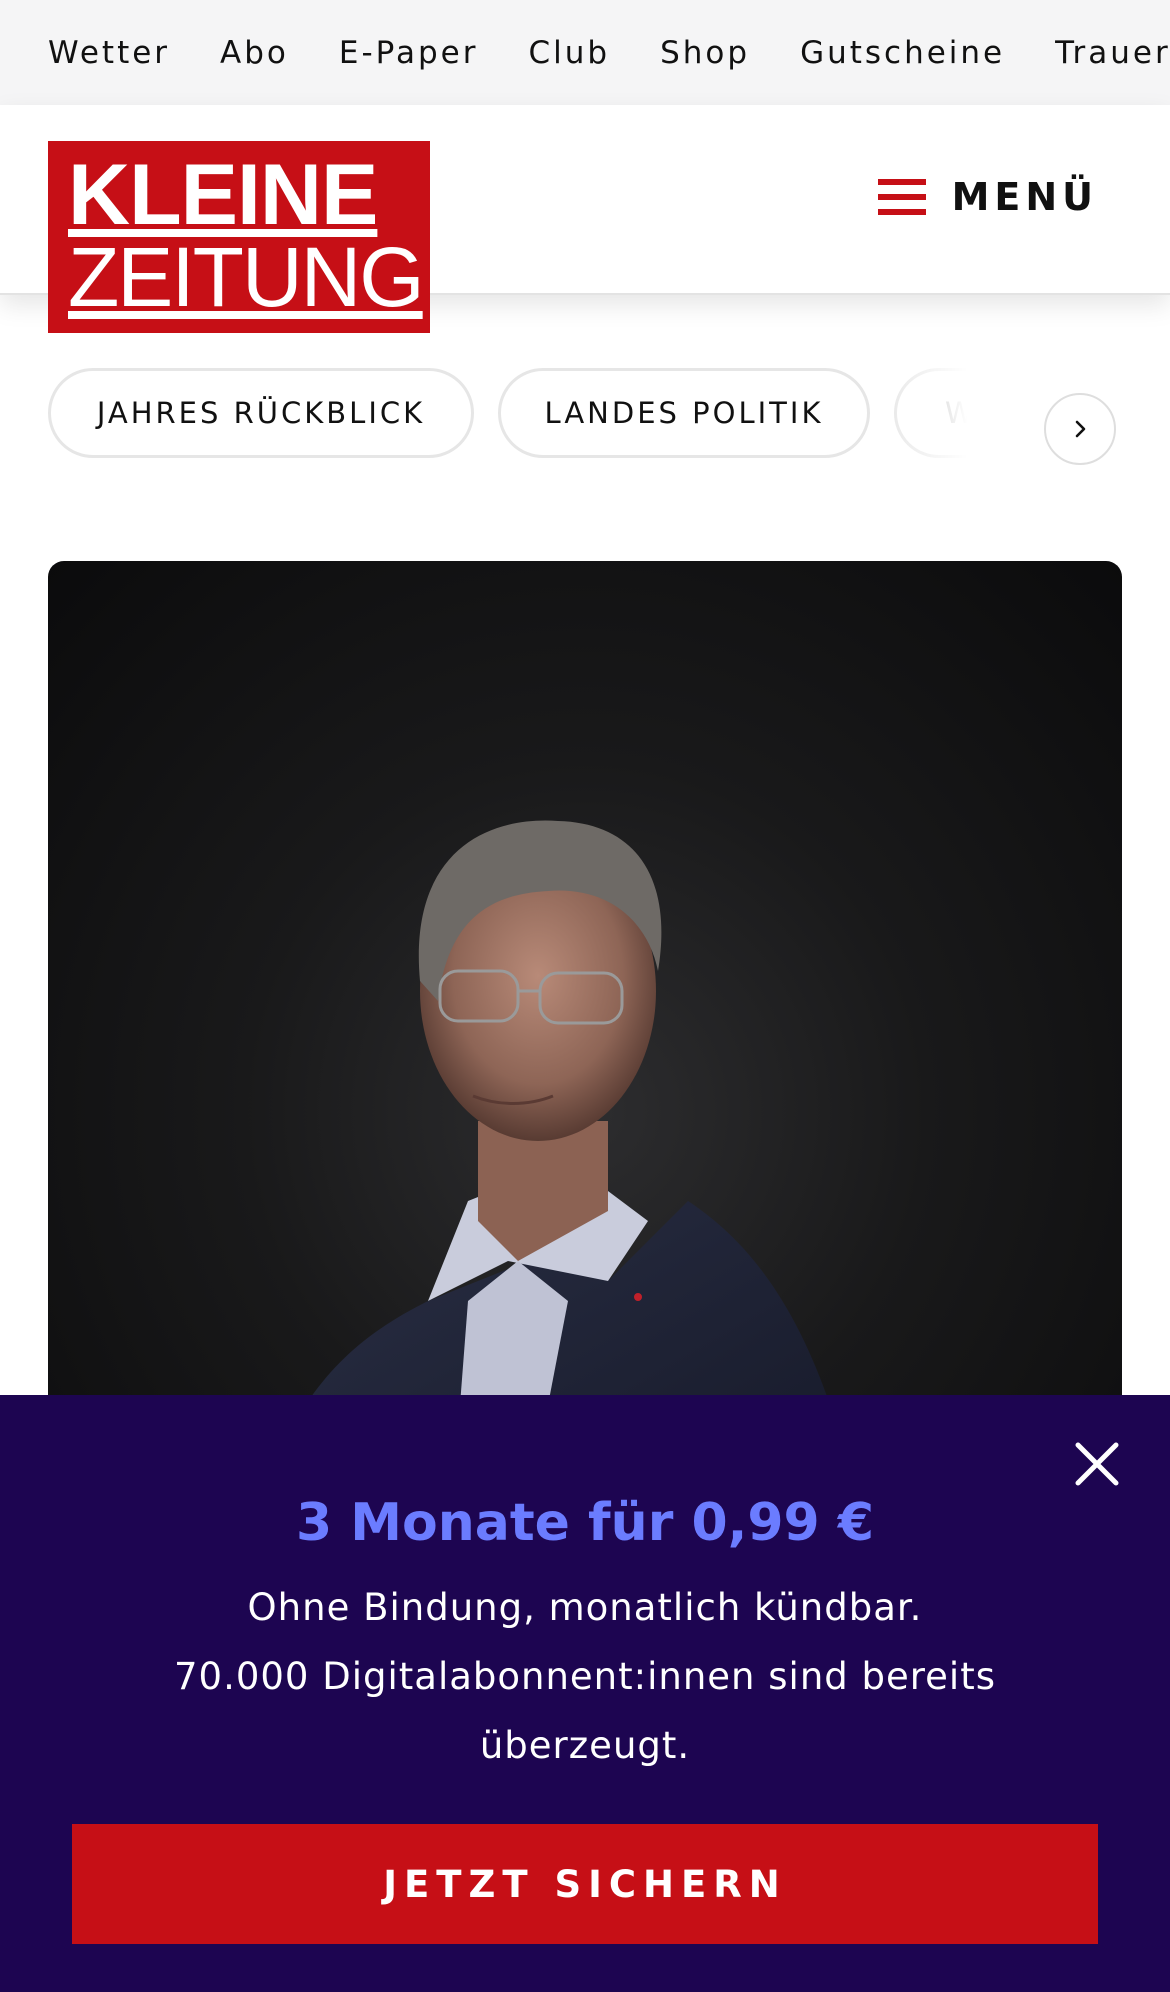 This screenshot has height=1992, width=1170. What do you see at coordinates (684, 413) in the screenshot?
I see `category-pill-landespolitik: LANDES POLITIK` at bounding box center [684, 413].